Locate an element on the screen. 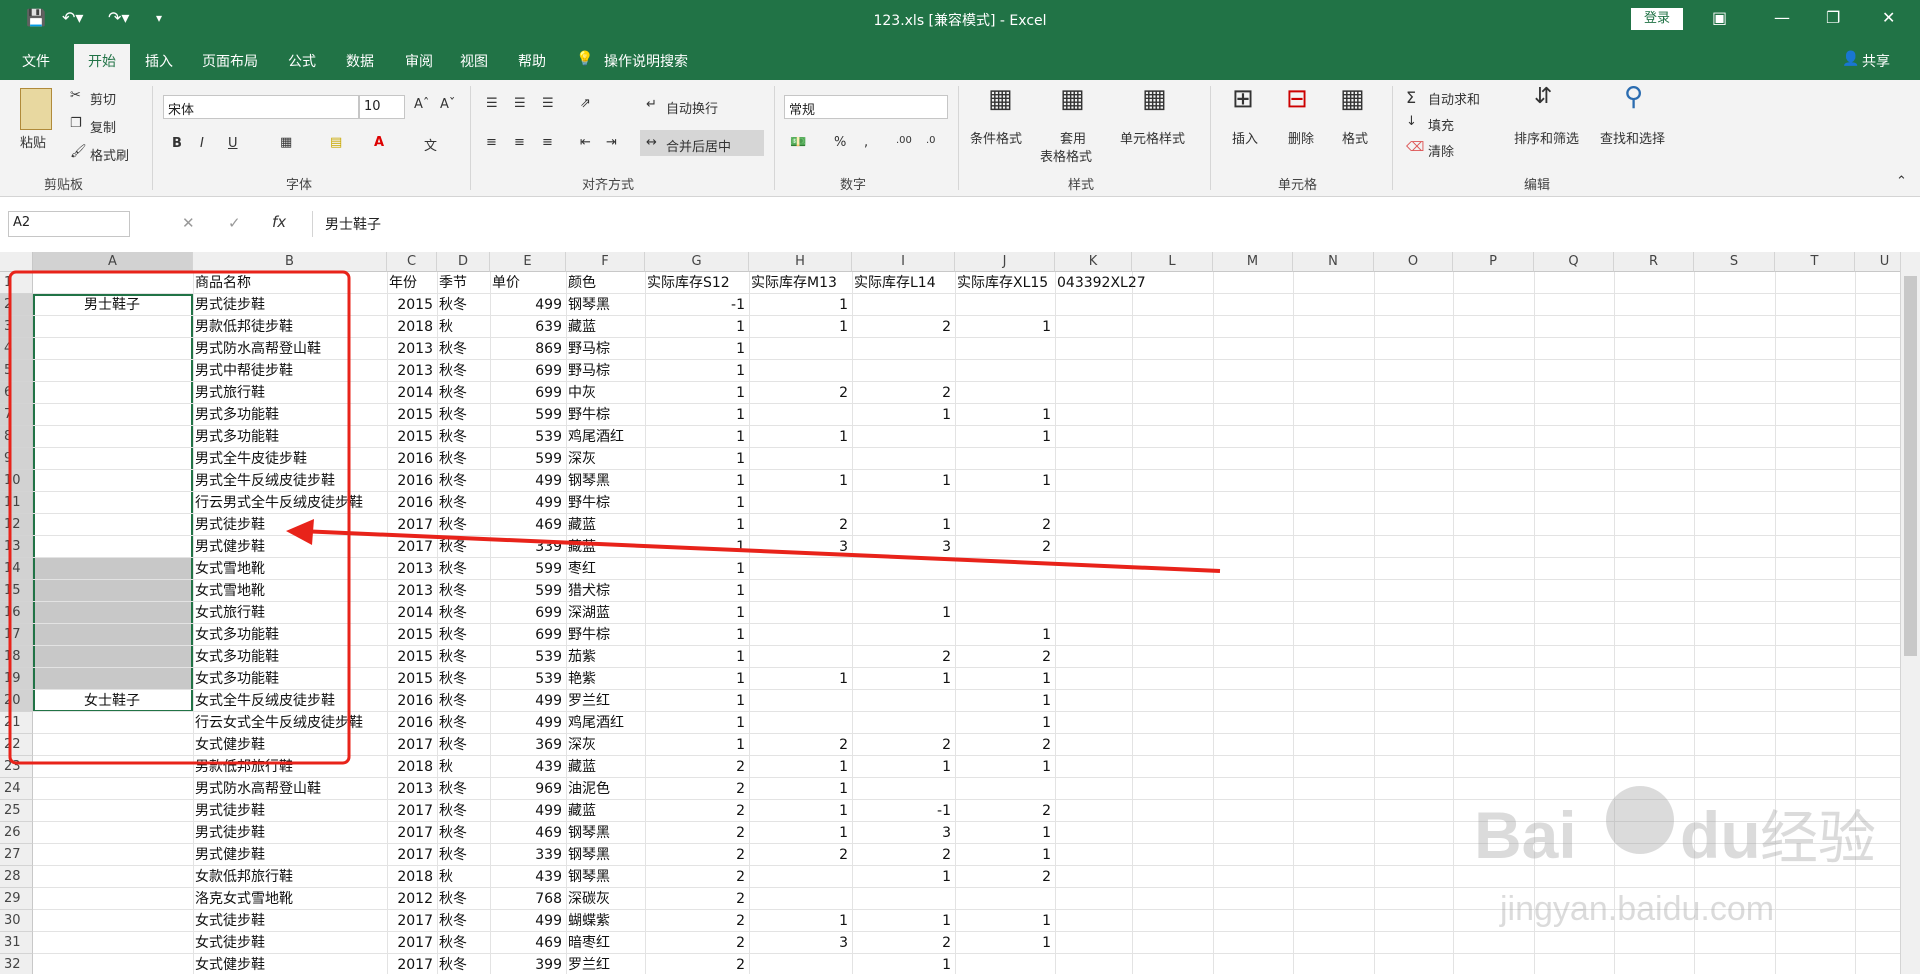 The image size is (1920, 974). highlight-rectangle is located at coordinates (179, 517).